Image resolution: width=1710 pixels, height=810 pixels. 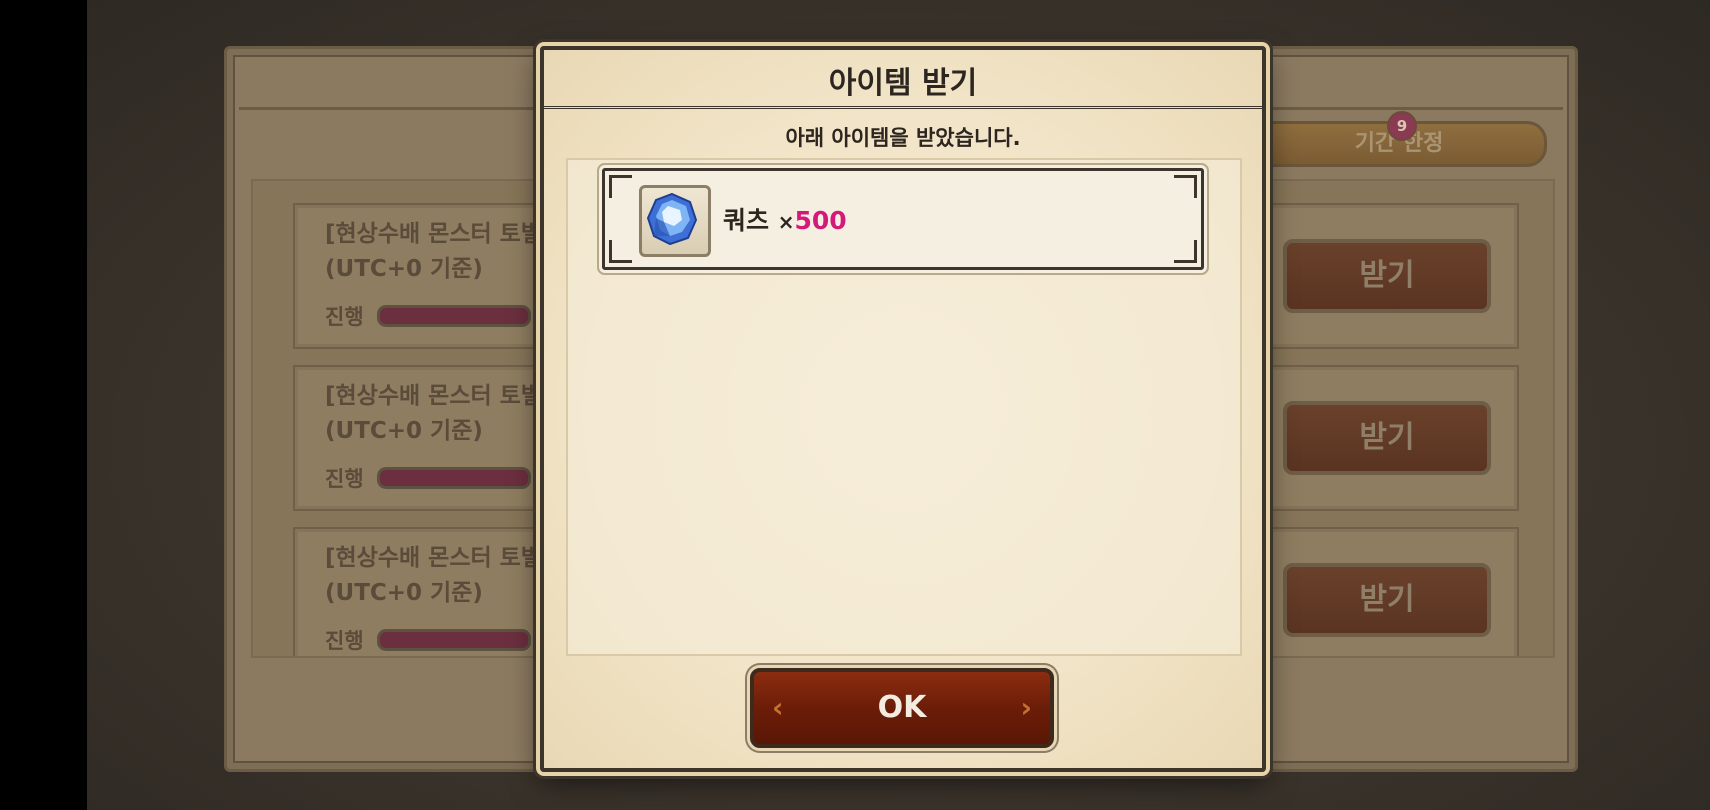 I want to click on ok-label: OK, so click(x=902, y=707).